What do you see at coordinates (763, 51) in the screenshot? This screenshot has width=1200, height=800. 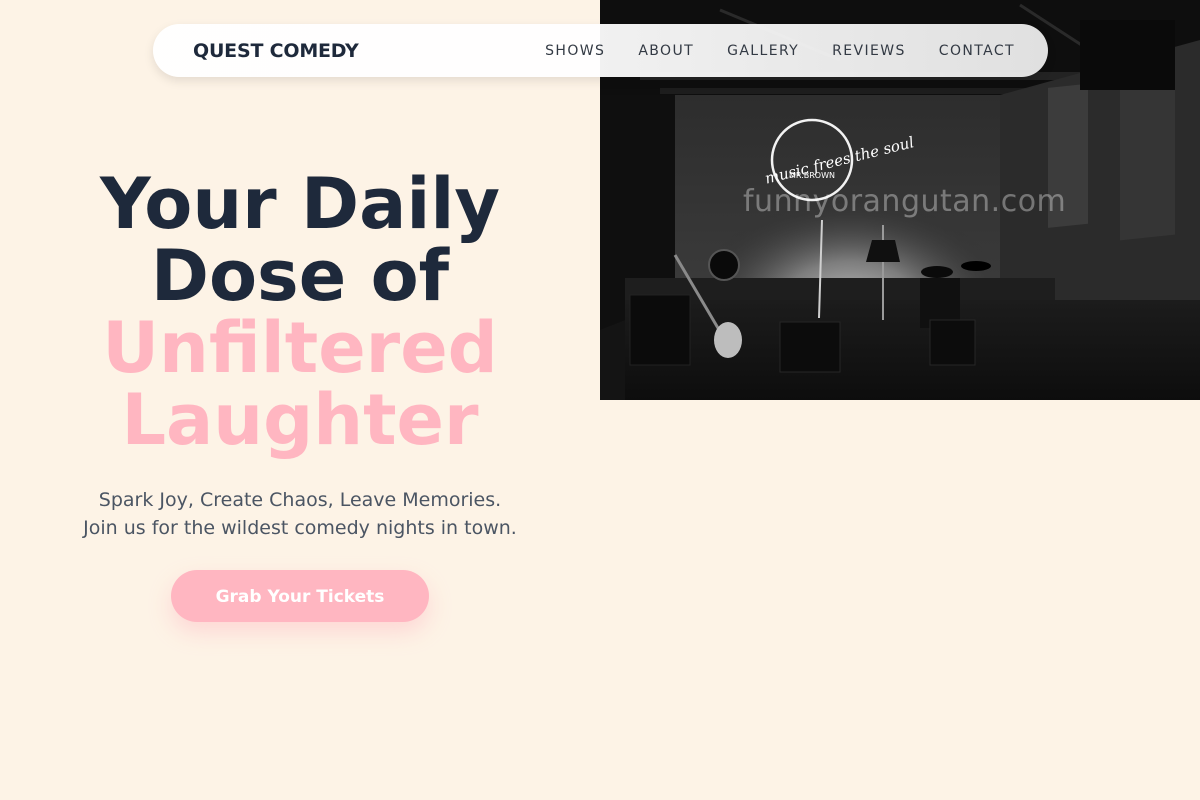 I see `nav-link-gallery: GALLERY` at bounding box center [763, 51].